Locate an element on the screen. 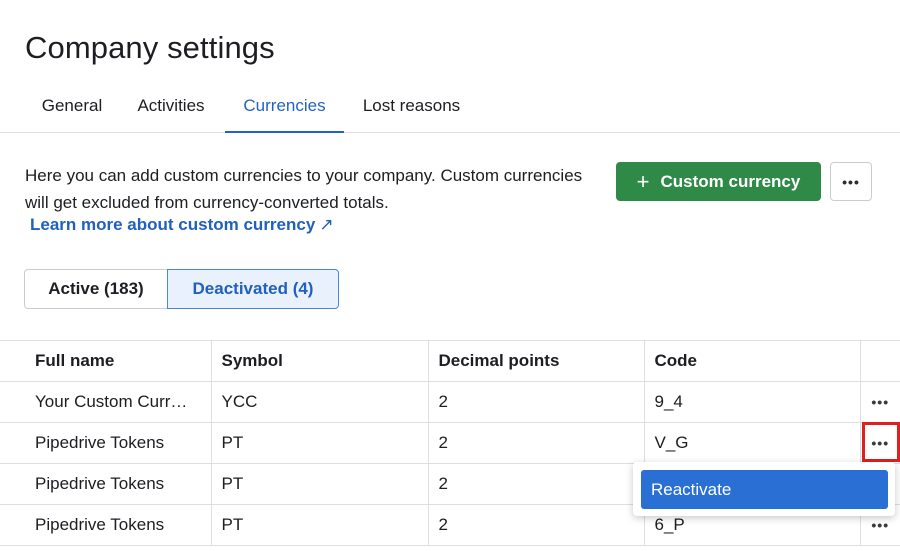 This screenshot has height=551, width=900. column-header-actions is located at coordinates (879, 361).